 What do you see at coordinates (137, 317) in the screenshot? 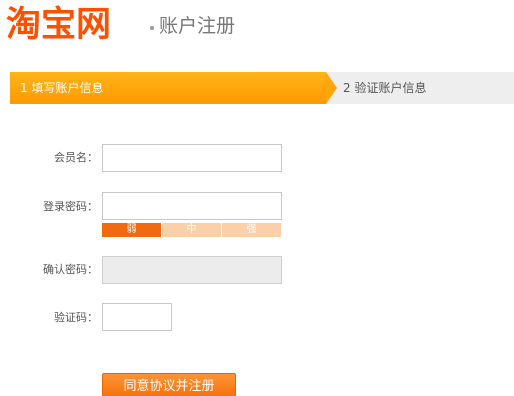
I see `captcha-input` at bounding box center [137, 317].